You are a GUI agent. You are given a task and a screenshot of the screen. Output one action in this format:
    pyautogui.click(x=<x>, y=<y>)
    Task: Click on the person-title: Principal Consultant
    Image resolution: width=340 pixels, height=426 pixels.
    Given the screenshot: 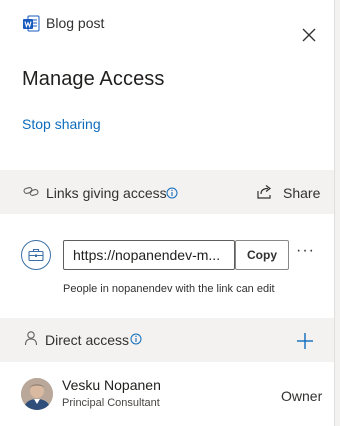 What is the action you would take?
    pyautogui.click(x=111, y=403)
    